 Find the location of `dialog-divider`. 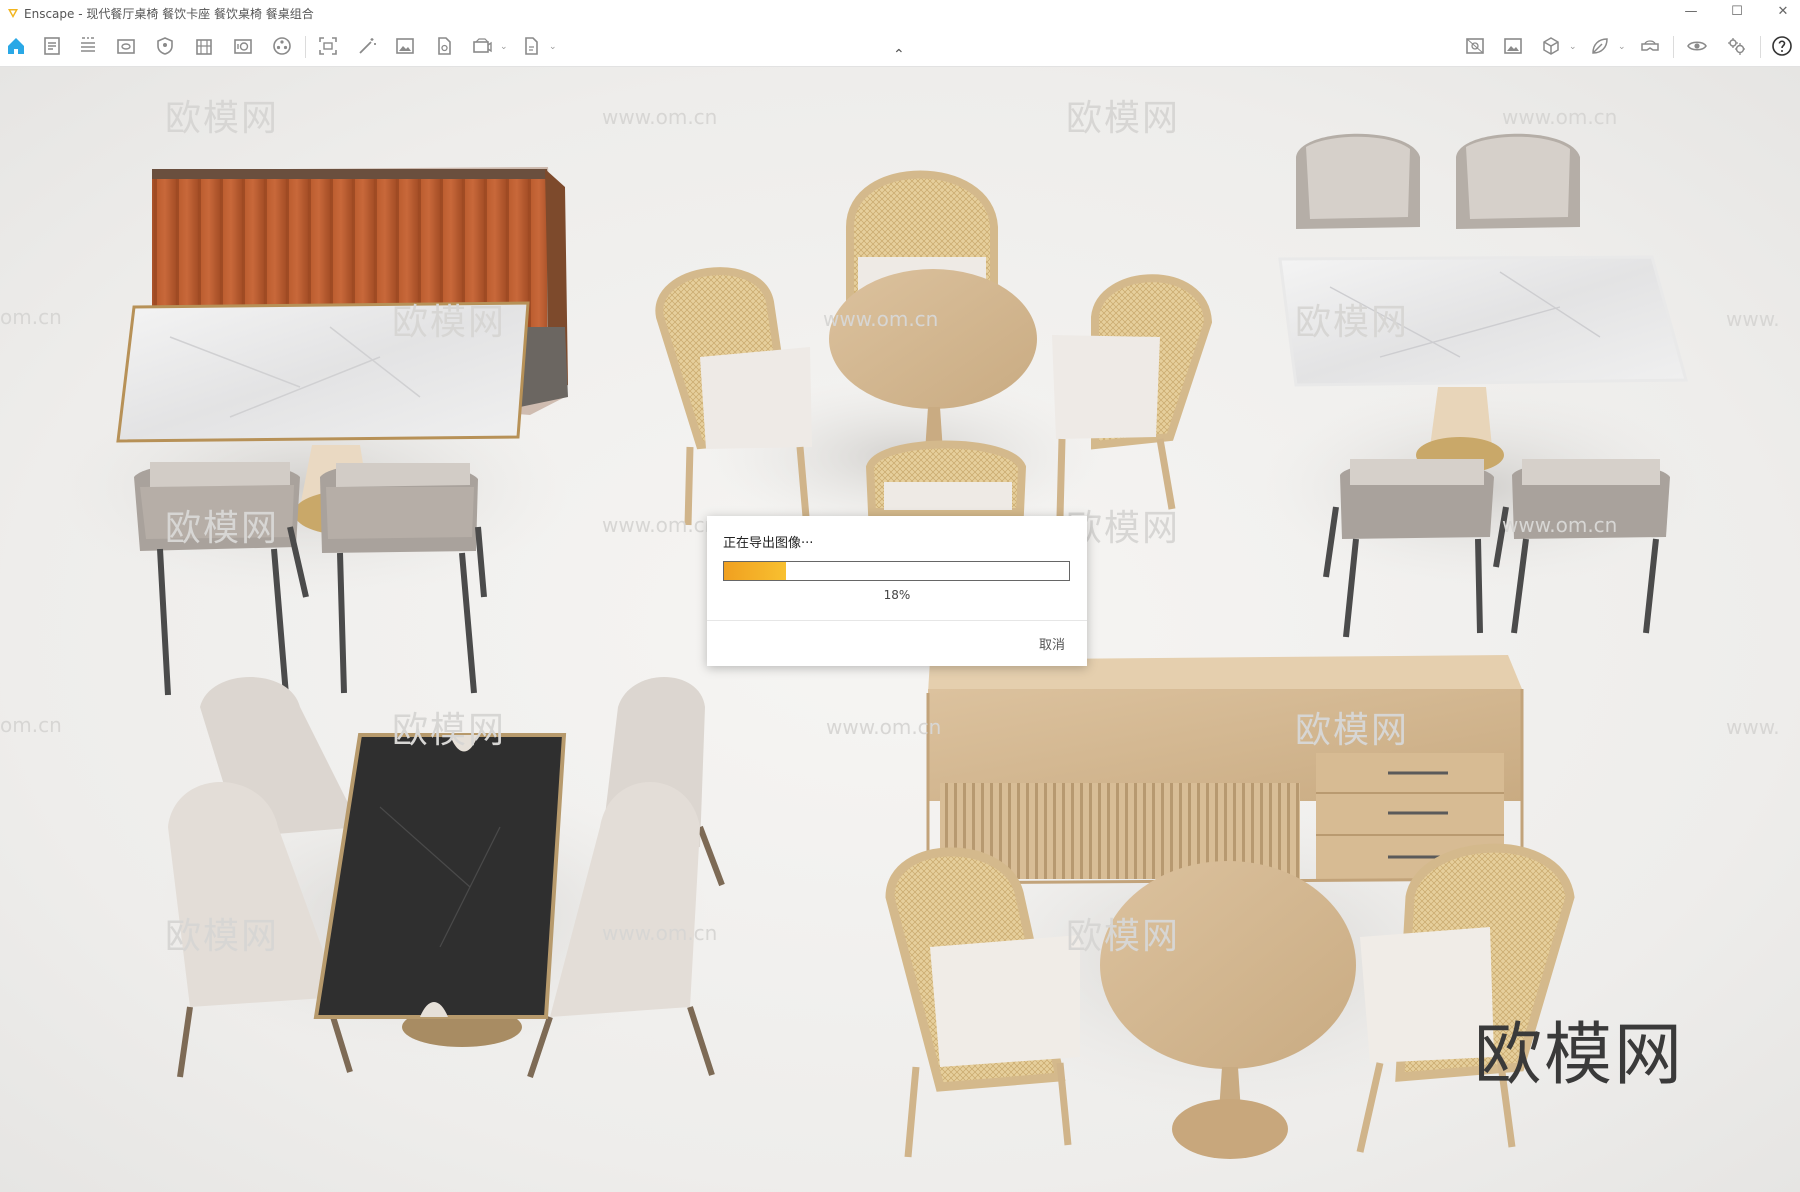

dialog-divider is located at coordinates (897, 620).